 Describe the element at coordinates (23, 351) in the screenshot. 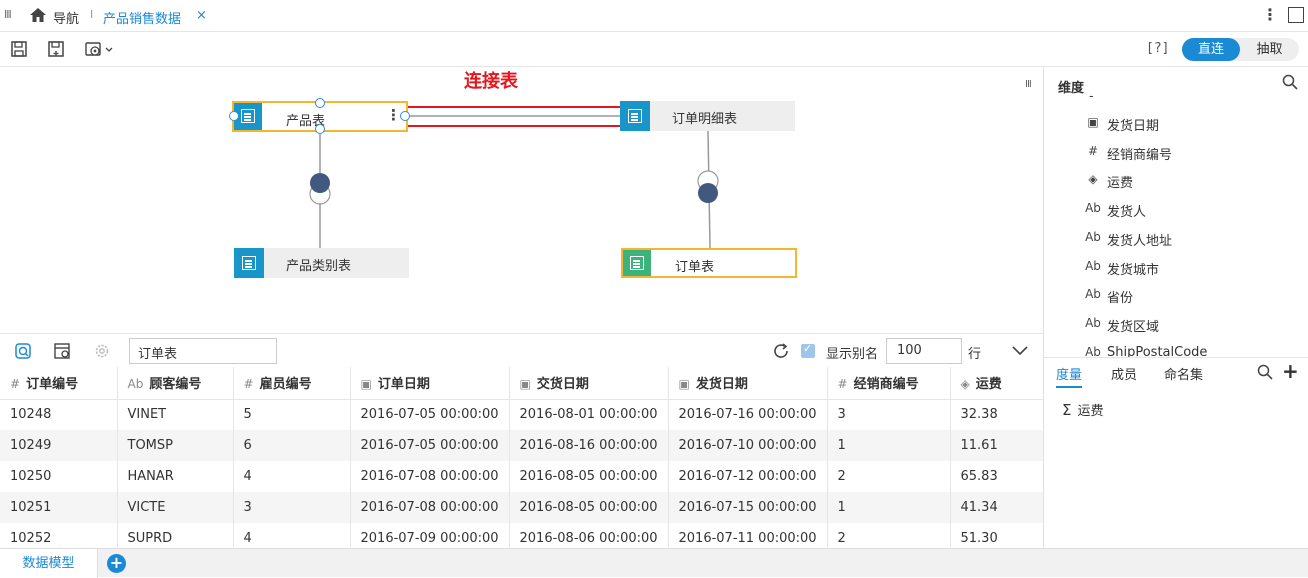

I see `preview-icon` at that location.